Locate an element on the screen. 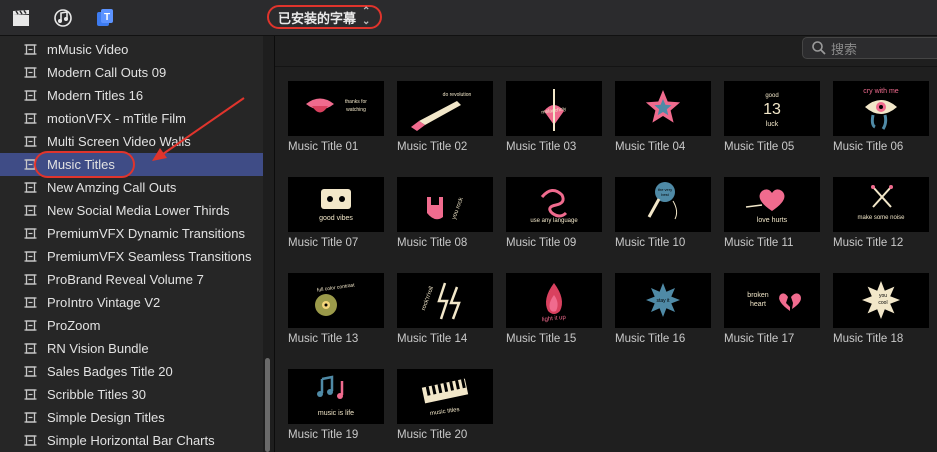 The image size is (937, 452). title-caption: Music Title 03 is located at coordinates (541, 147).